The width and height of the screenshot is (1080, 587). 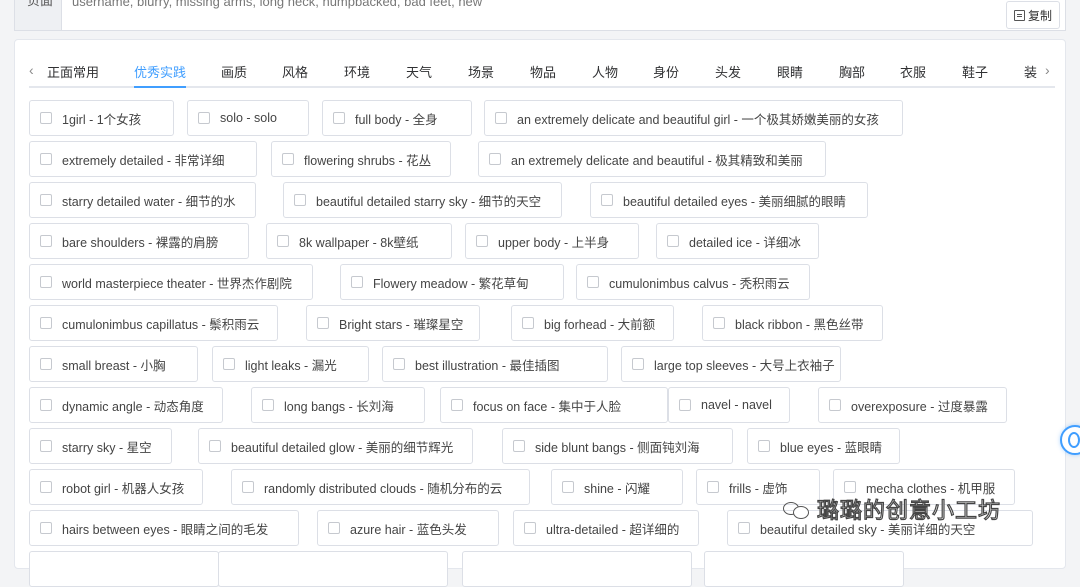 What do you see at coordinates (116, 487) in the screenshot?
I see `tag-chip: robot girl - 机器人女孩` at bounding box center [116, 487].